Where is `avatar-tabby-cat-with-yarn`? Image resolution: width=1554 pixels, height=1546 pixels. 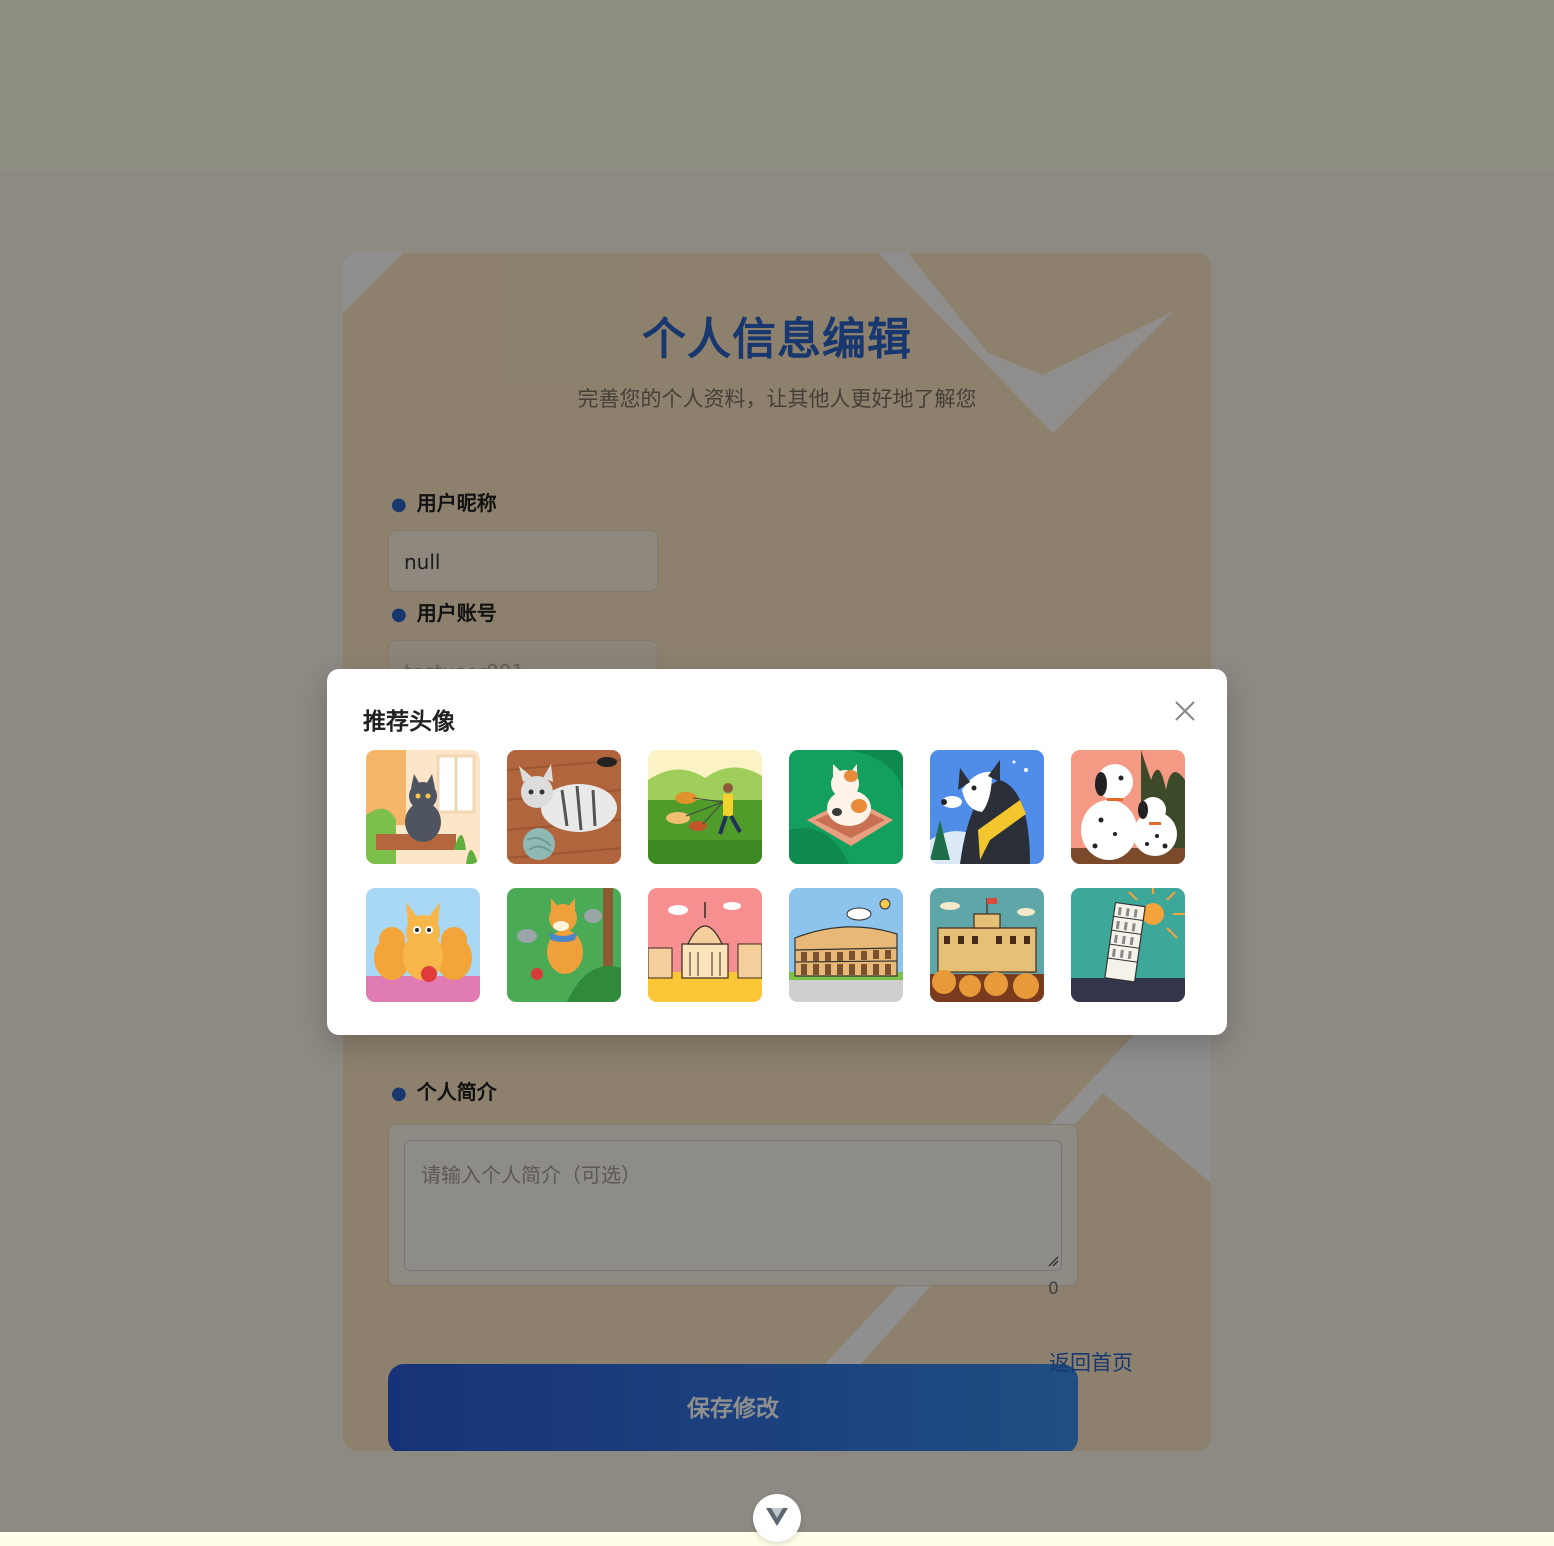
avatar-tabby-cat-with-yarn is located at coordinates (564, 807).